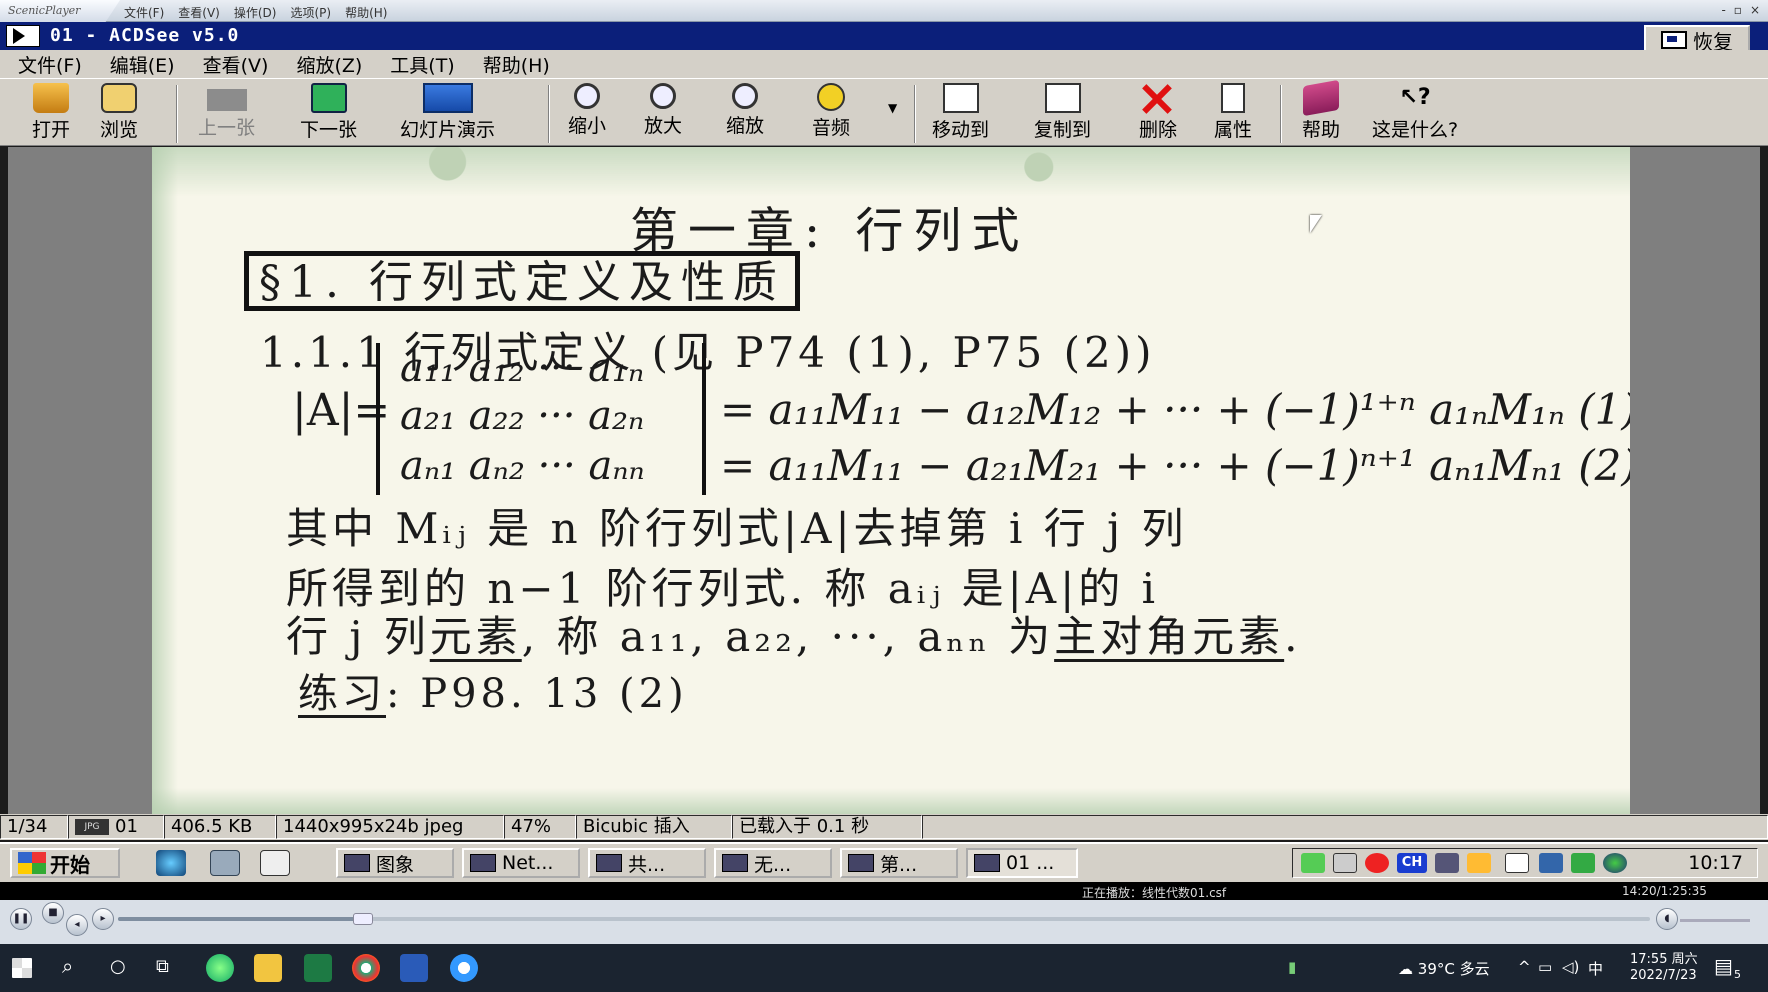 The width and height of the screenshot is (1768, 992). I want to click on scenicplayer-task-icon, so click(464, 968).